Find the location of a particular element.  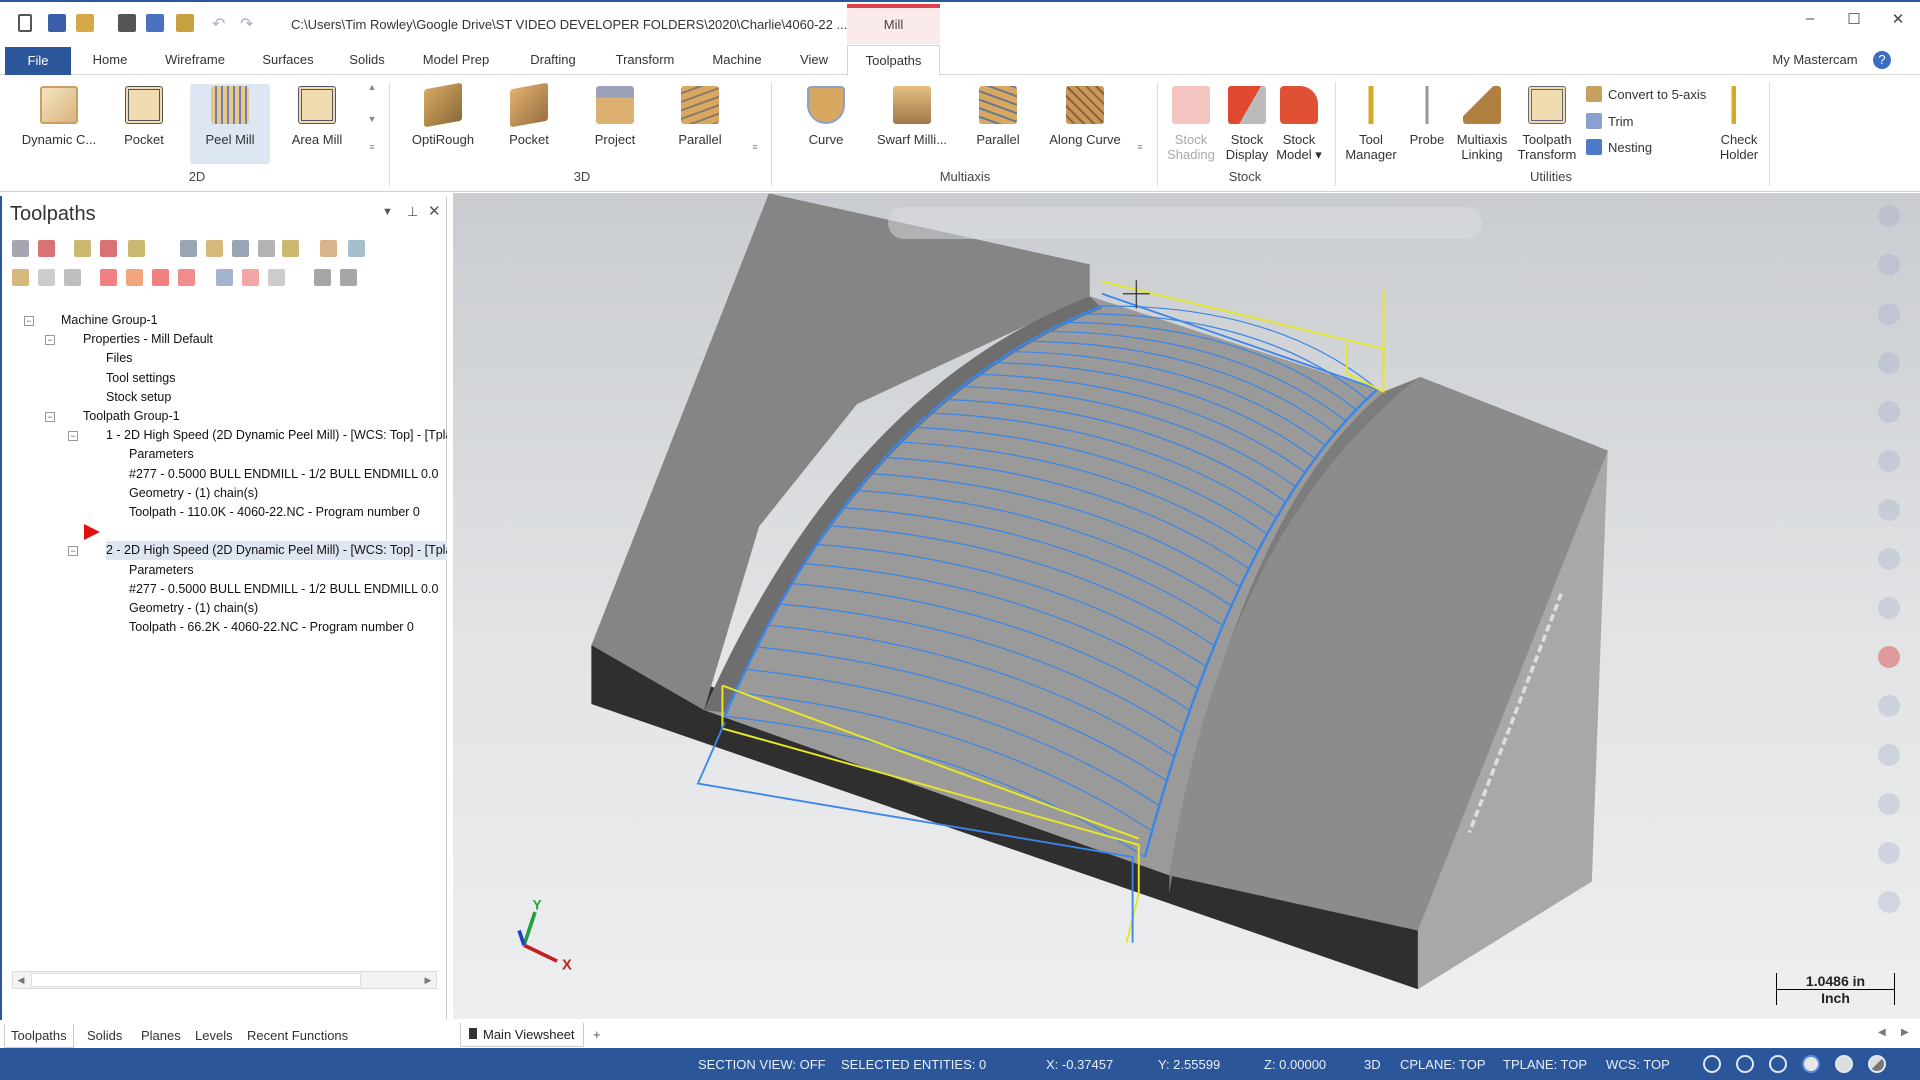

tab-solids: Solids is located at coordinates (366, 60).